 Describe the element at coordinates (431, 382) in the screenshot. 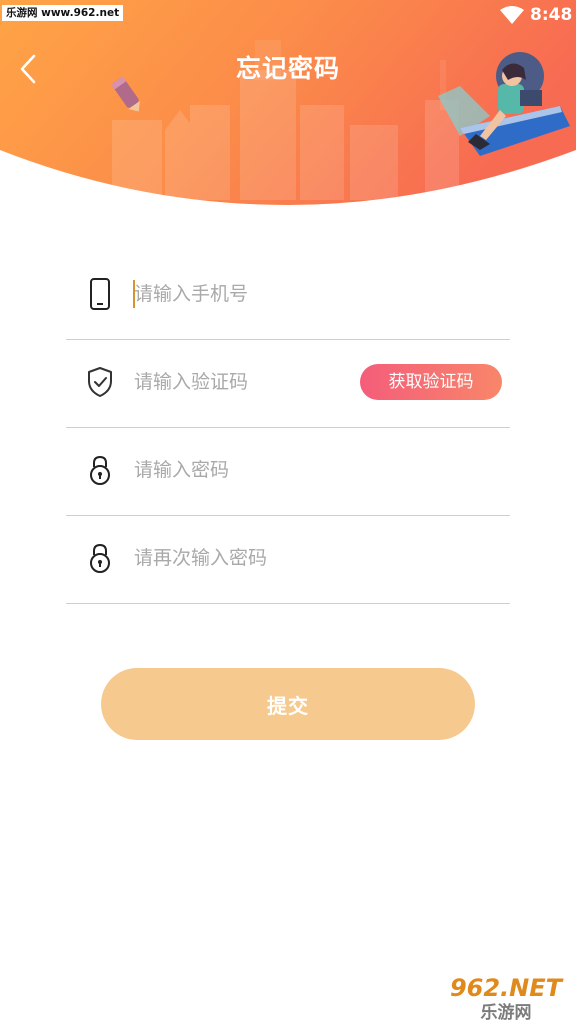

I see `get-code-button: 获取验证码` at that location.